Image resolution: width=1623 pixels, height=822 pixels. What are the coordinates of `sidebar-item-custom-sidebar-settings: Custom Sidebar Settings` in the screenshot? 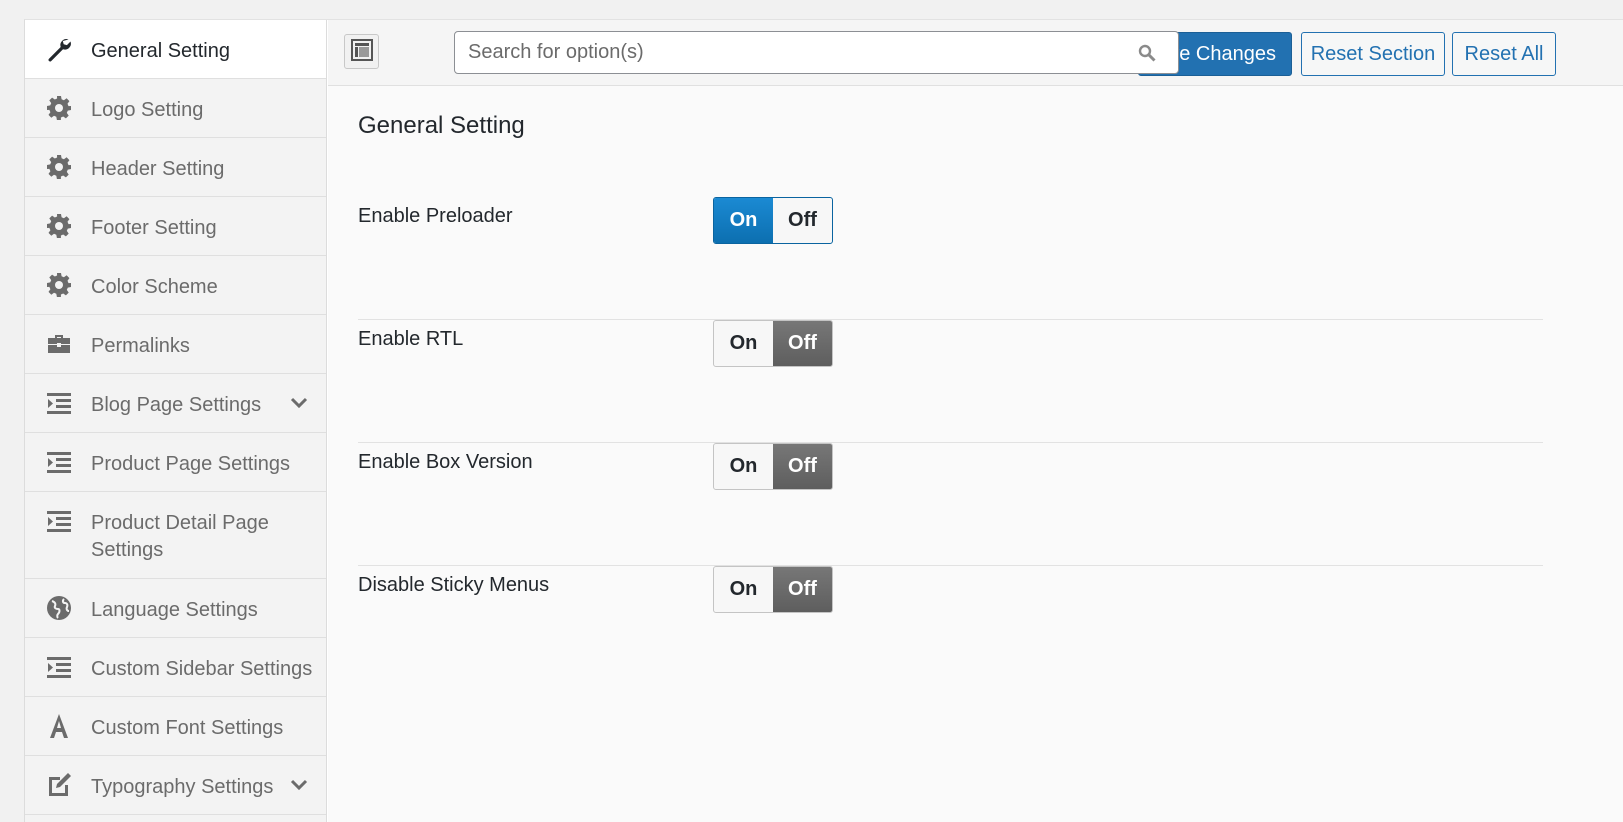 It's located at (175, 667).